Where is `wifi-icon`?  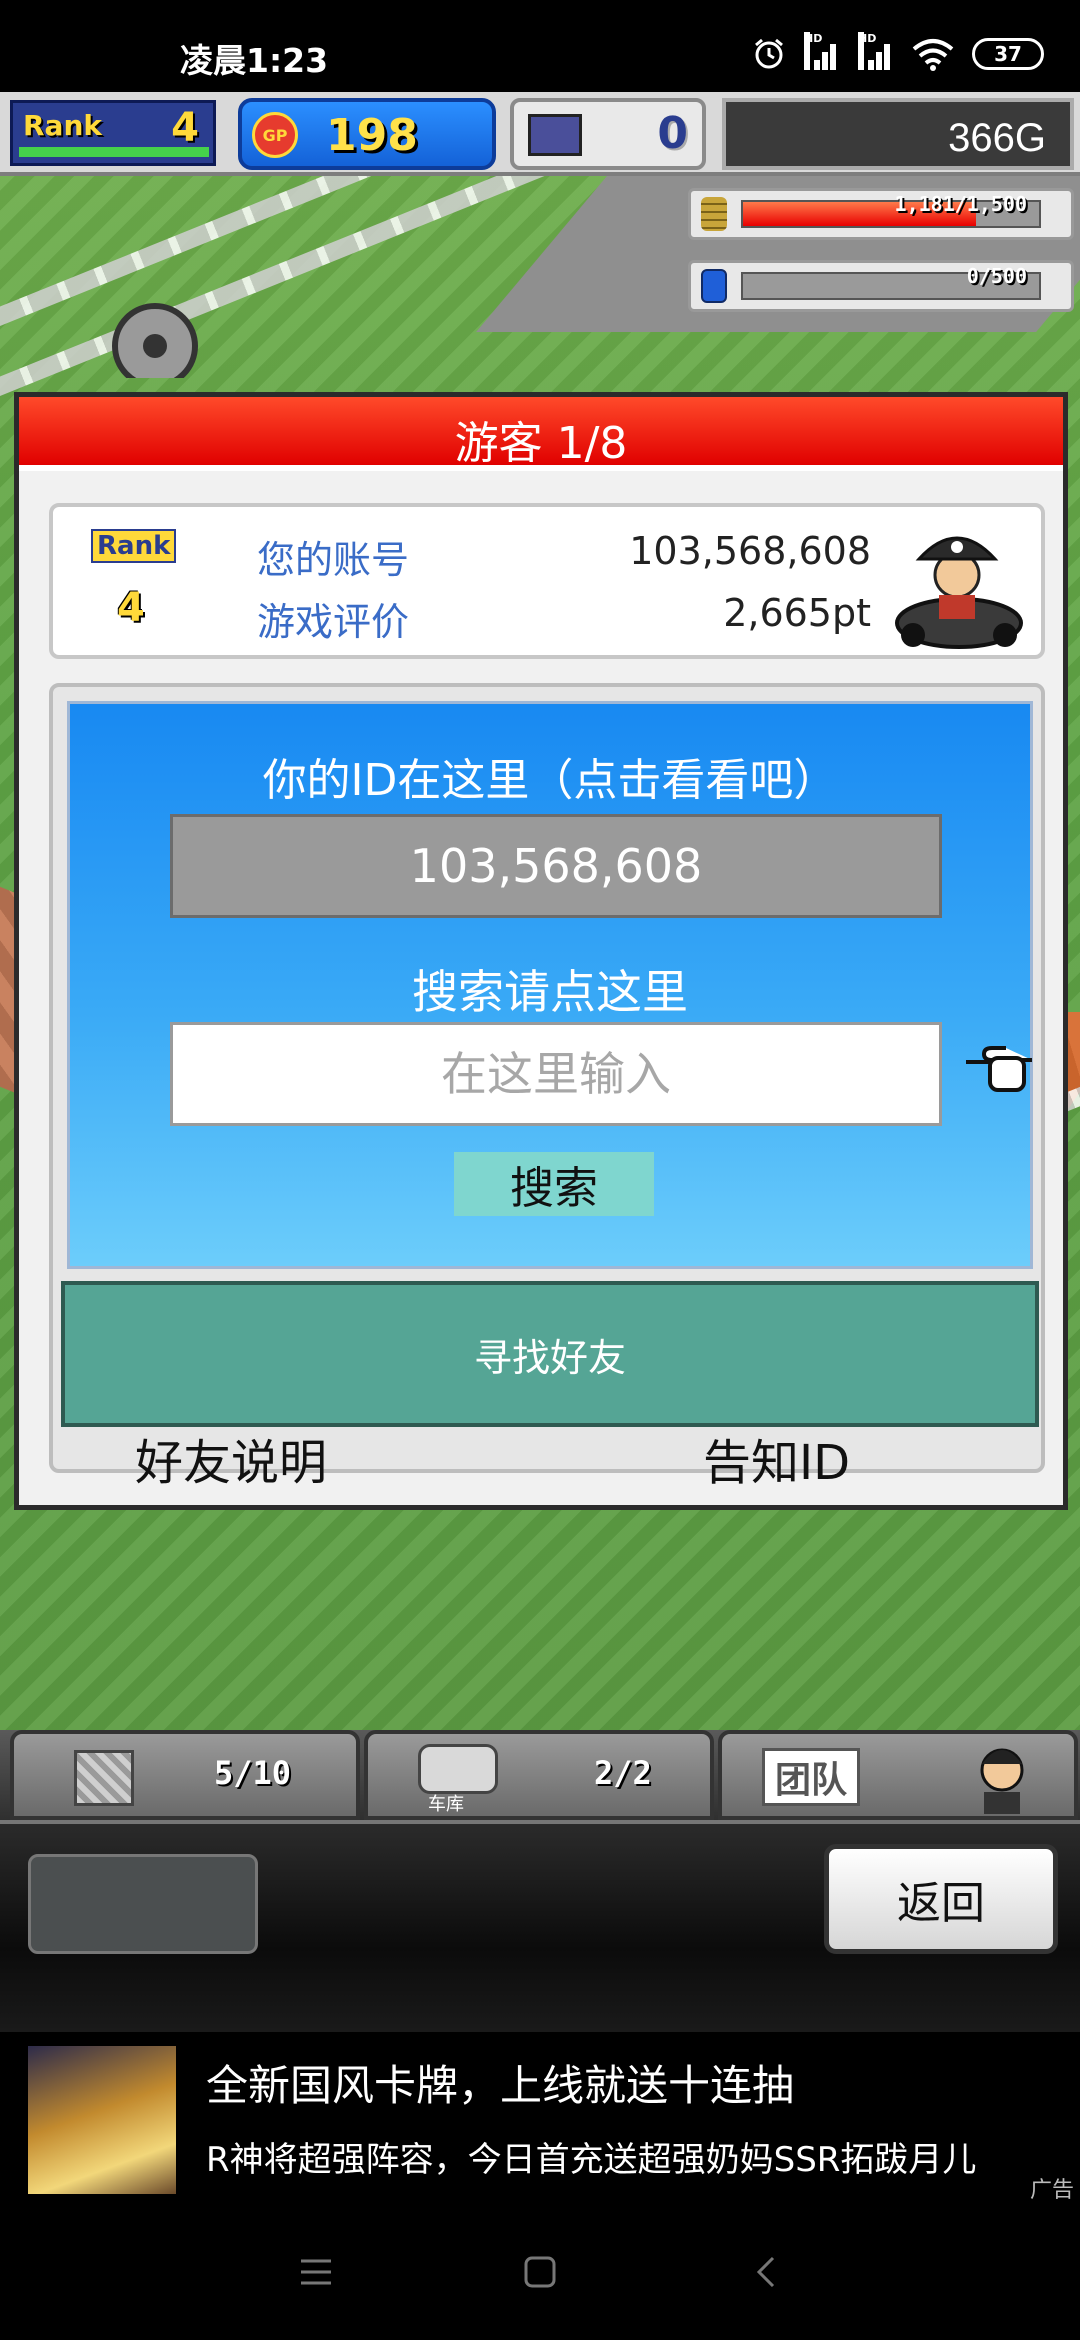
wifi-icon is located at coordinates (933, 55).